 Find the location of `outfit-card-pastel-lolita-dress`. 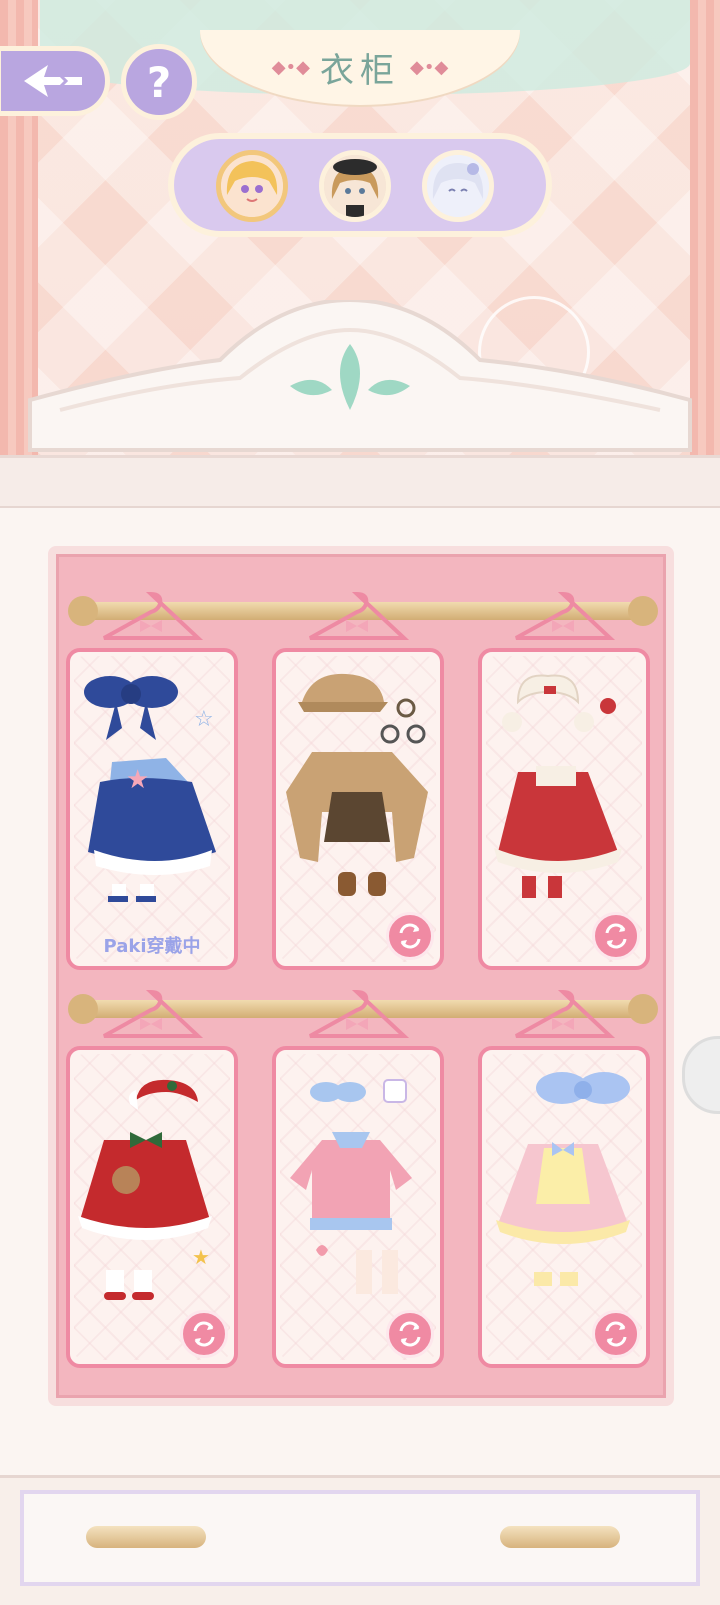

outfit-card-pastel-lolita-dress is located at coordinates (564, 1207).